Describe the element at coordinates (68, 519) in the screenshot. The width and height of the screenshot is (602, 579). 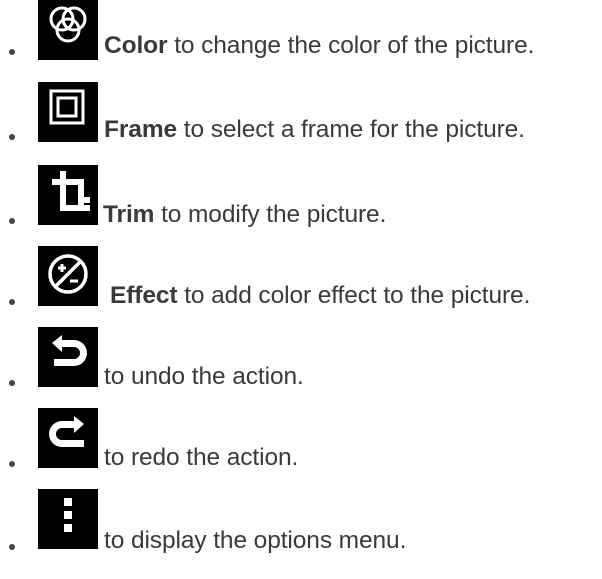
I see `overflow-menu-icon` at that location.